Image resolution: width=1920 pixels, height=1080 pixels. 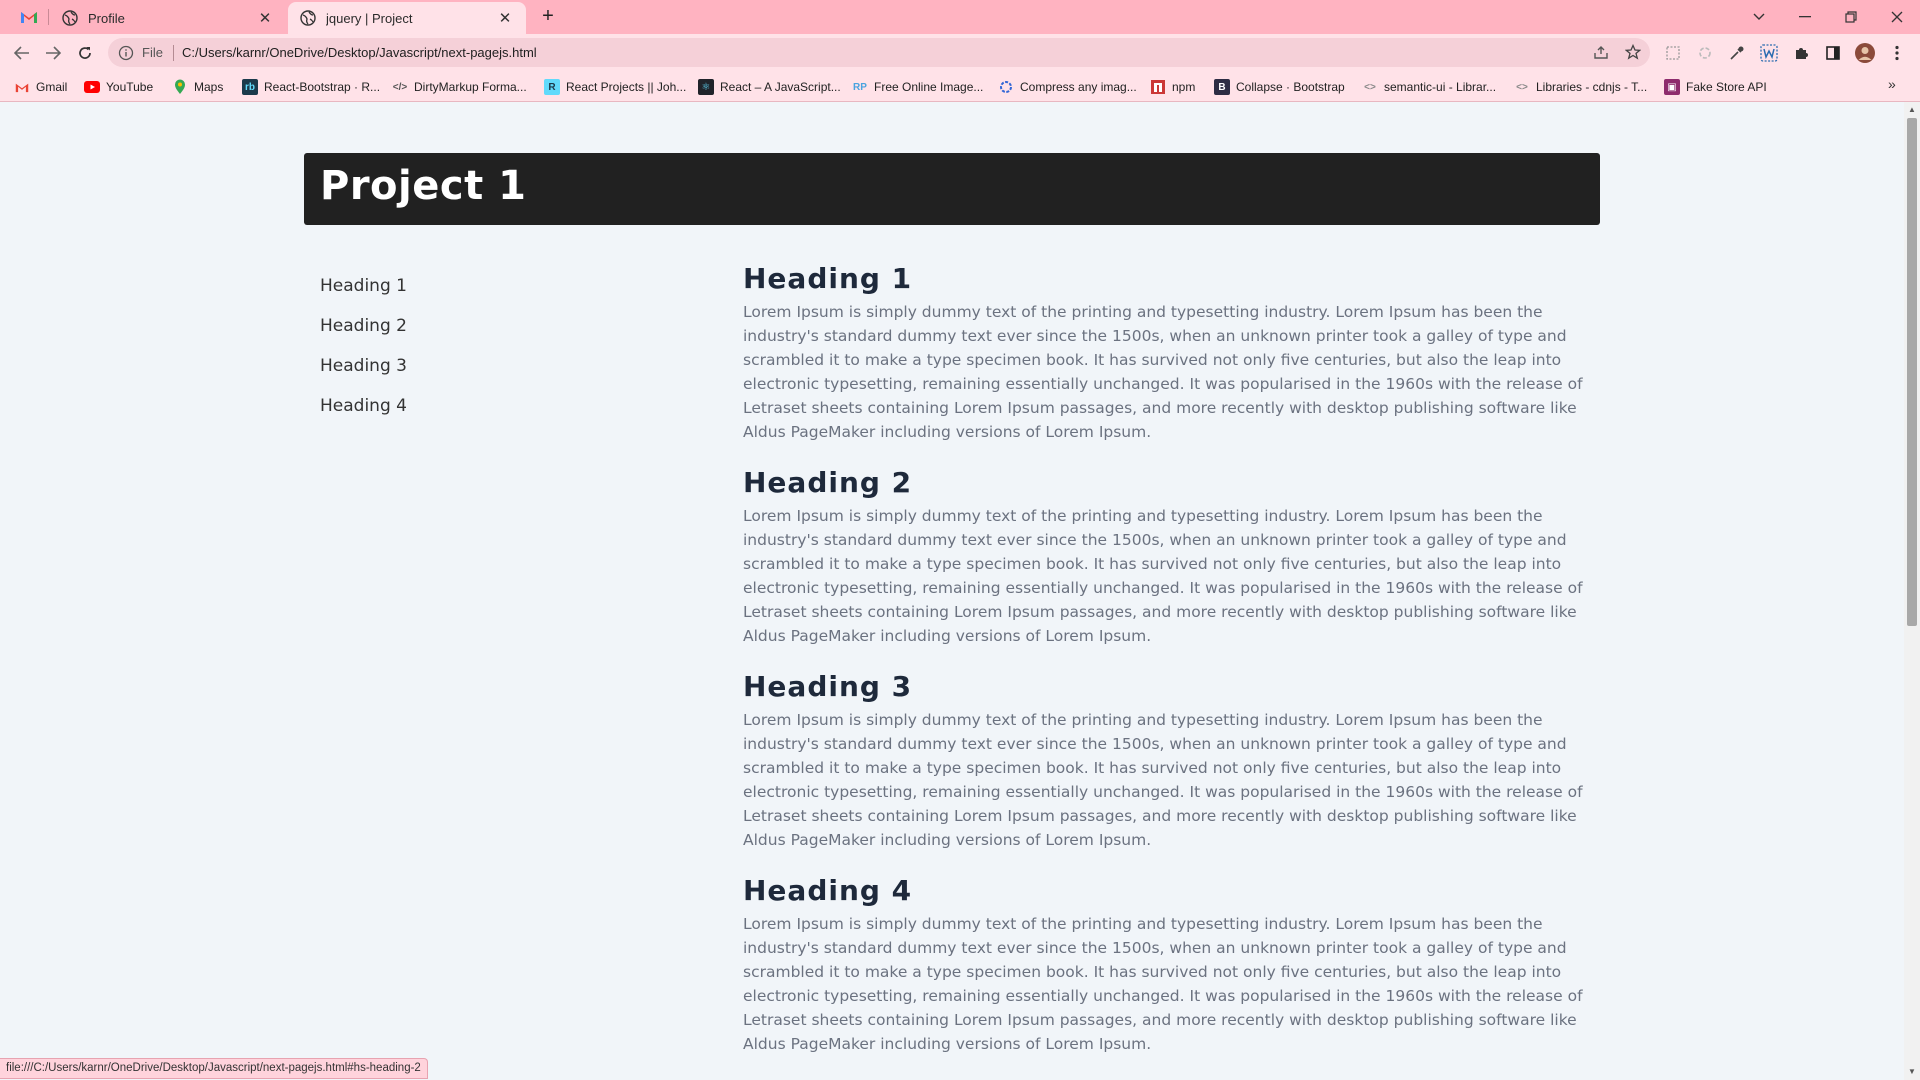 What do you see at coordinates (470, 412) in the screenshot?
I see `nav-link-heading-4: Heading 4` at bounding box center [470, 412].